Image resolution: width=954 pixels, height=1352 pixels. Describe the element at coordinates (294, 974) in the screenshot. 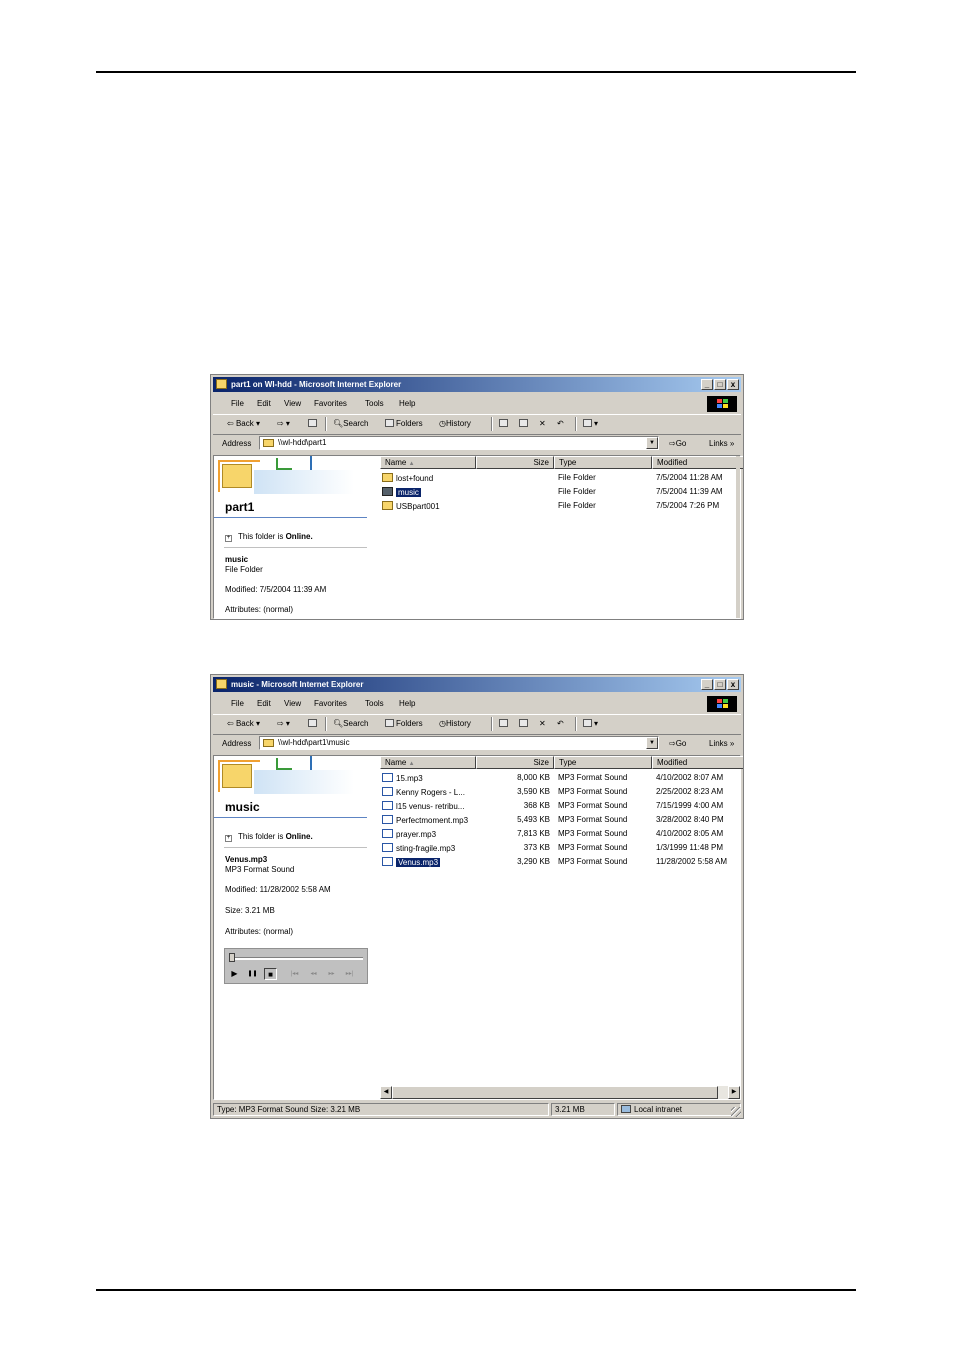

I see `previous-track-button: |◂◂` at that location.